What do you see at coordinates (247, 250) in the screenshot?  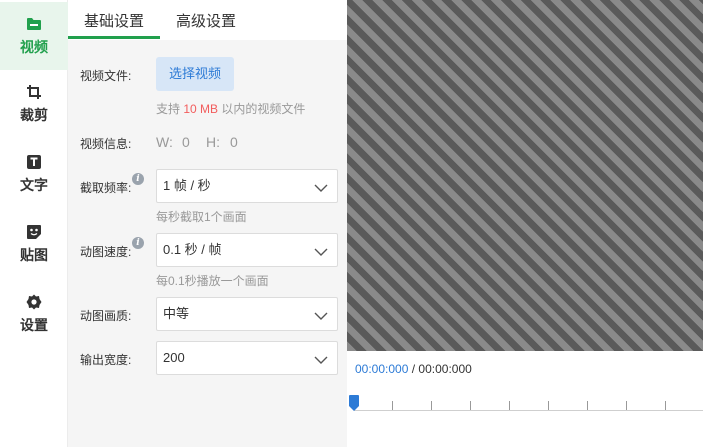 I see `gif-speed-select: 0.1 秒 / 帧` at bounding box center [247, 250].